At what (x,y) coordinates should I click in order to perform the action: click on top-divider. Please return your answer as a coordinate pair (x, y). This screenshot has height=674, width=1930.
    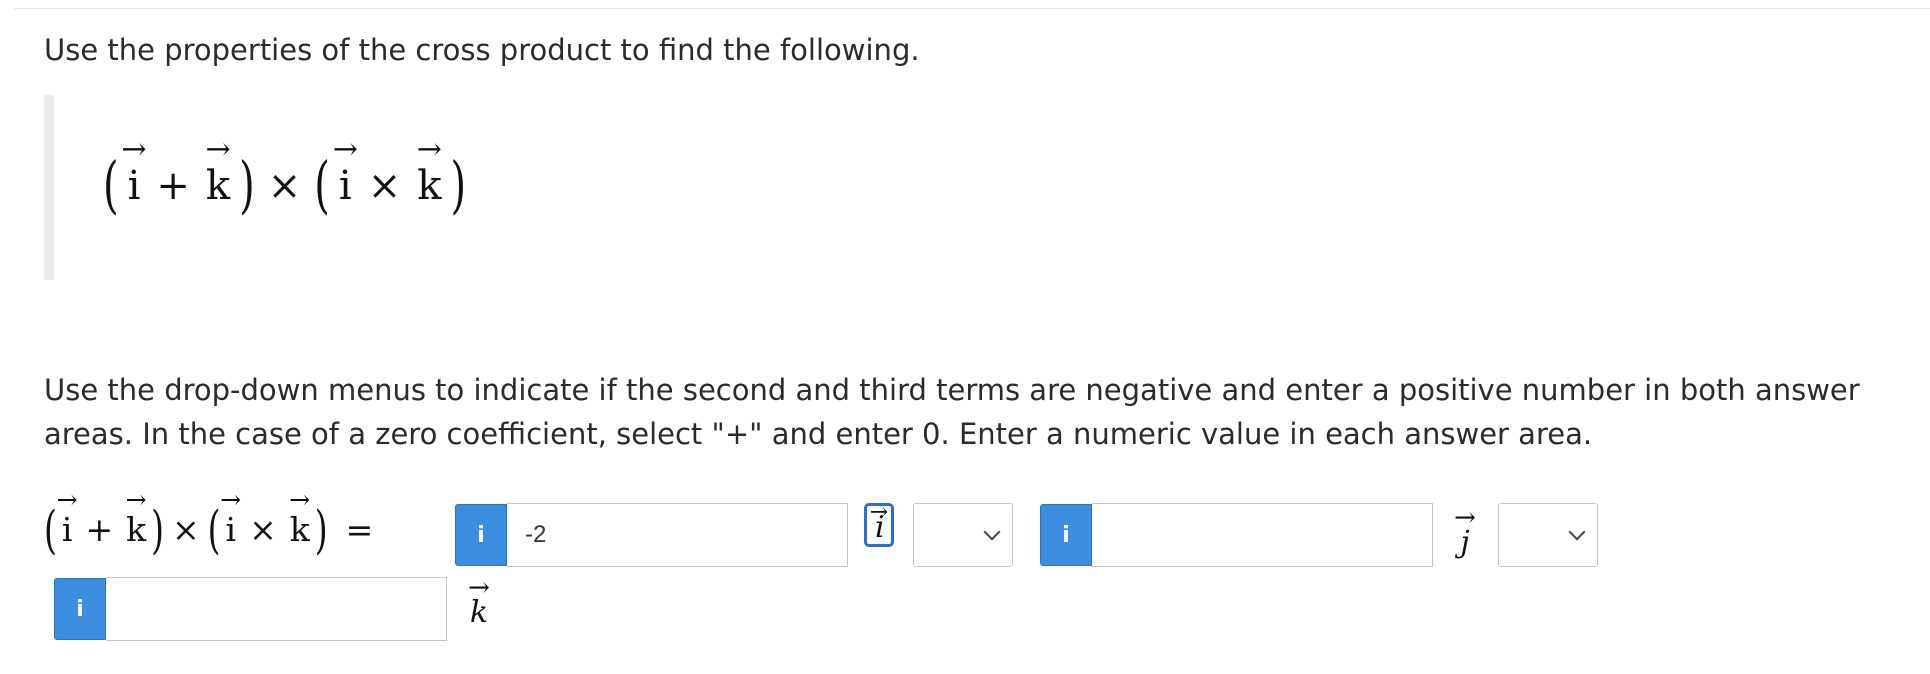
    Looking at the image, I should click on (972, 8).